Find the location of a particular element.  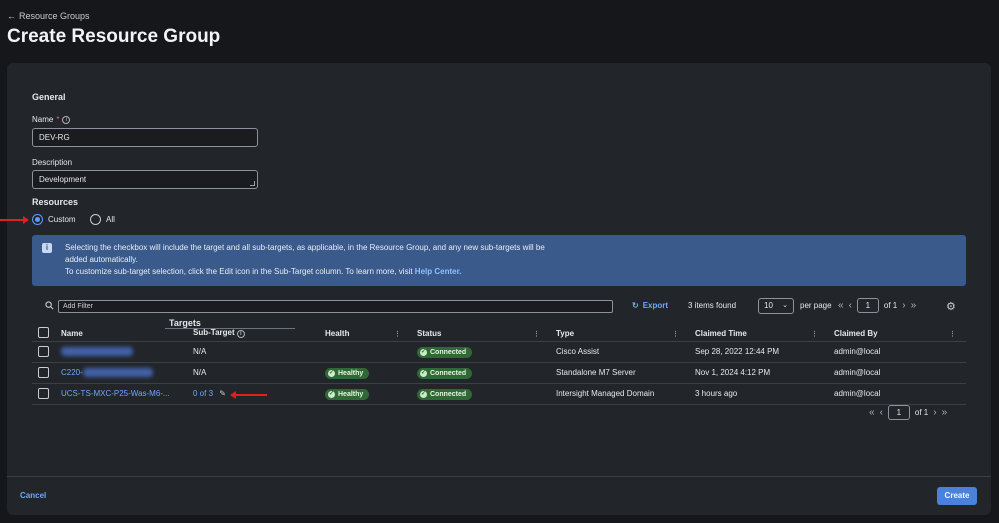

export-button: ↻ Export is located at coordinates (650, 305).